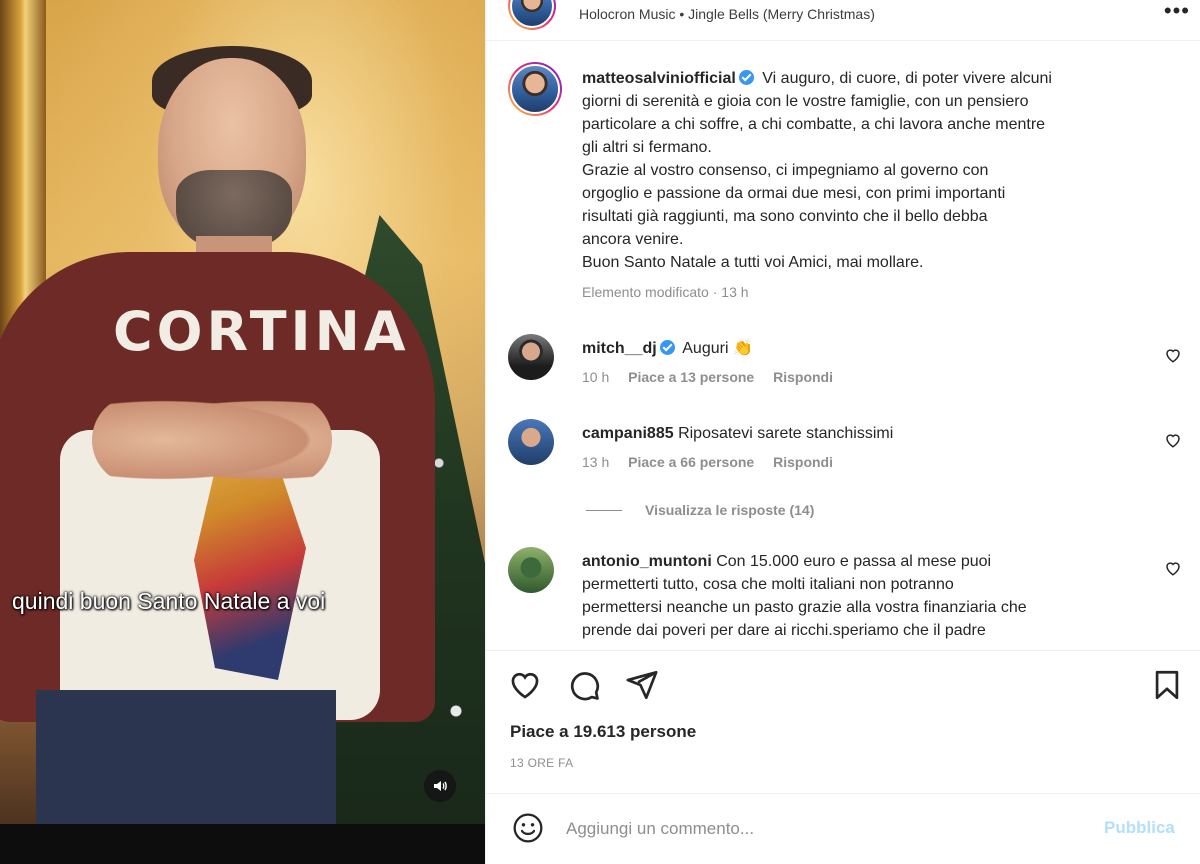  Describe the element at coordinates (633, 239) in the screenshot. I see `caption-text: ancora venire.` at that location.